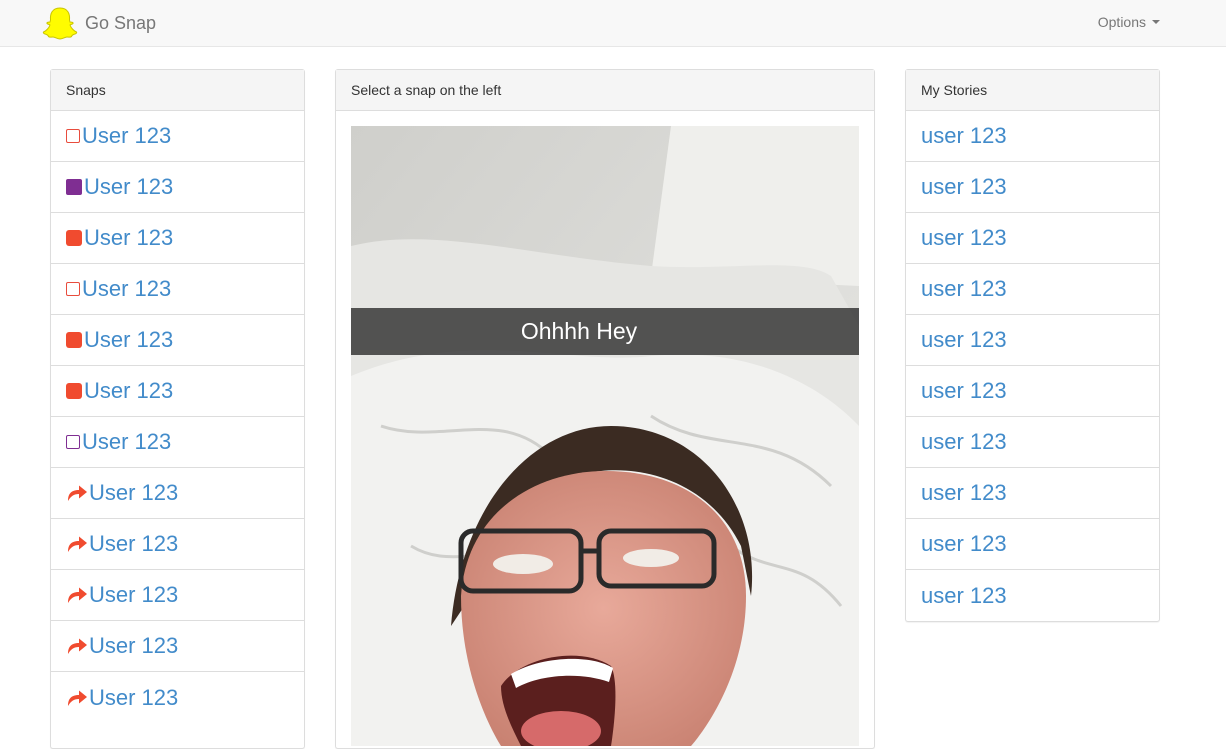 This screenshot has height=749, width=1226. I want to click on ghost-logo-icon, so click(60, 23).